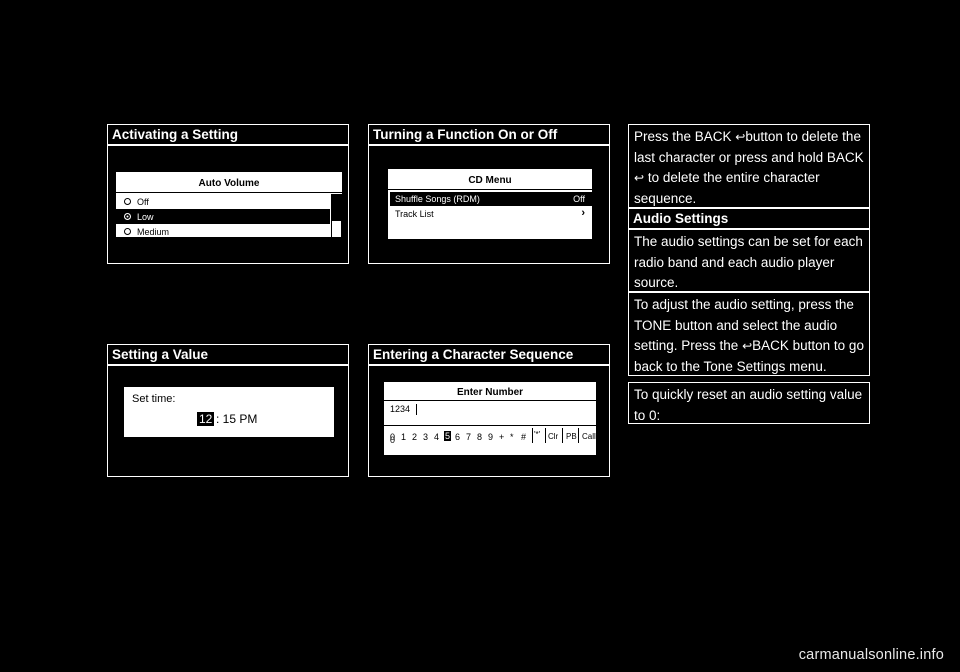  I want to click on radio-dot-icon-off, so click(127, 201).